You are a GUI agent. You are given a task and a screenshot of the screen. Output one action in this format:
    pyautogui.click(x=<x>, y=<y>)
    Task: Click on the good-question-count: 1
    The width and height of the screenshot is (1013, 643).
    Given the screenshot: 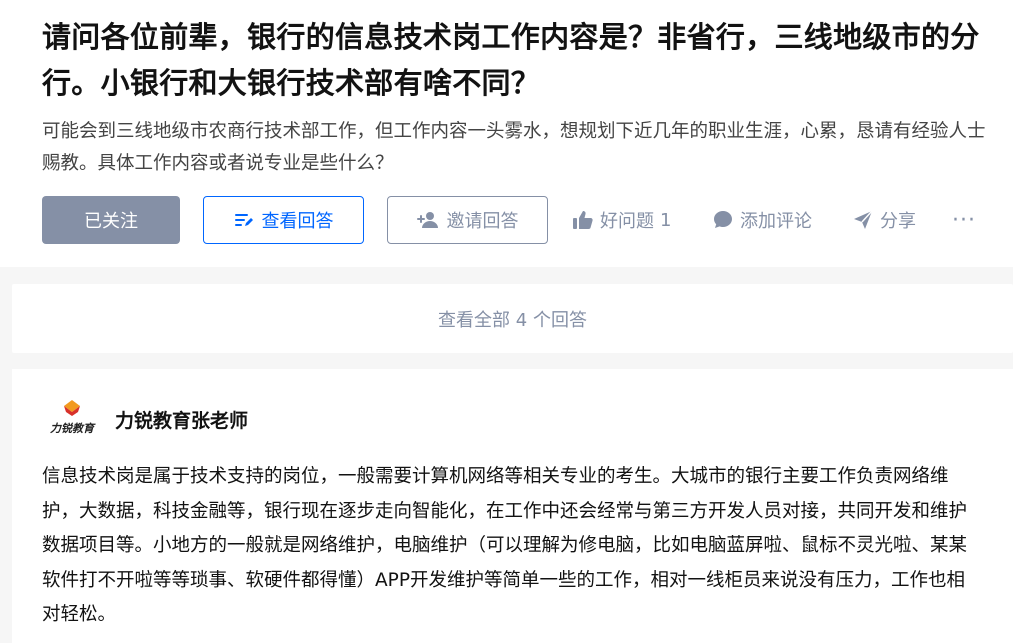 What is the action you would take?
    pyautogui.click(x=666, y=220)
    